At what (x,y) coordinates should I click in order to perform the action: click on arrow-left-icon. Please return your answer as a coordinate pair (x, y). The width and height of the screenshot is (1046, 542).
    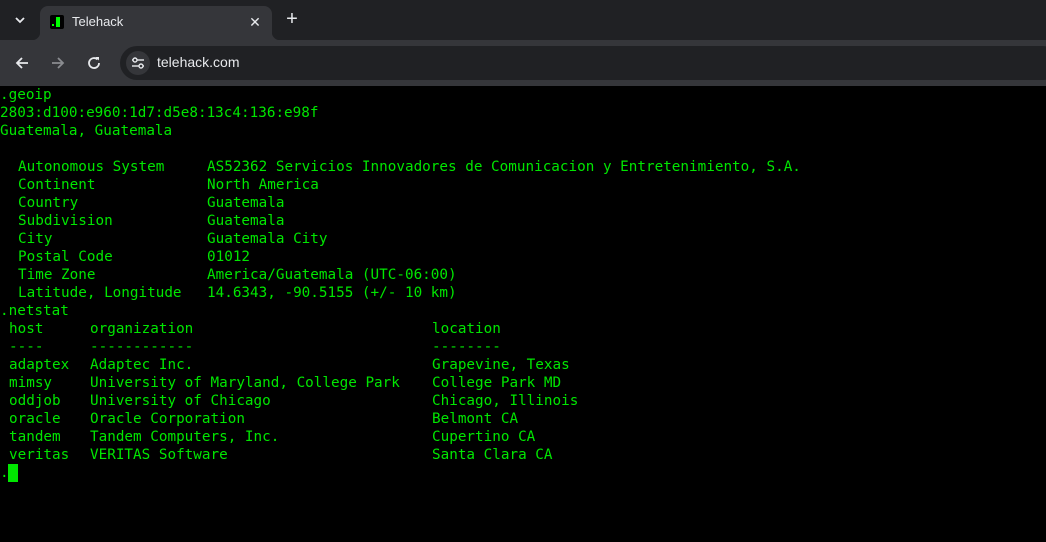
    Looking at the image, I should click on (21, 63).